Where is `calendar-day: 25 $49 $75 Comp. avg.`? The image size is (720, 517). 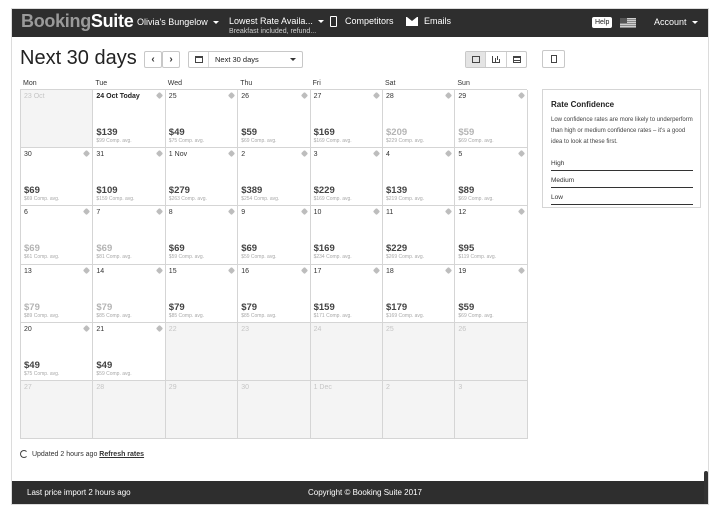 calendar-day: 25 $49 $75 Comp. avg. is located at coordinates (202, 119).